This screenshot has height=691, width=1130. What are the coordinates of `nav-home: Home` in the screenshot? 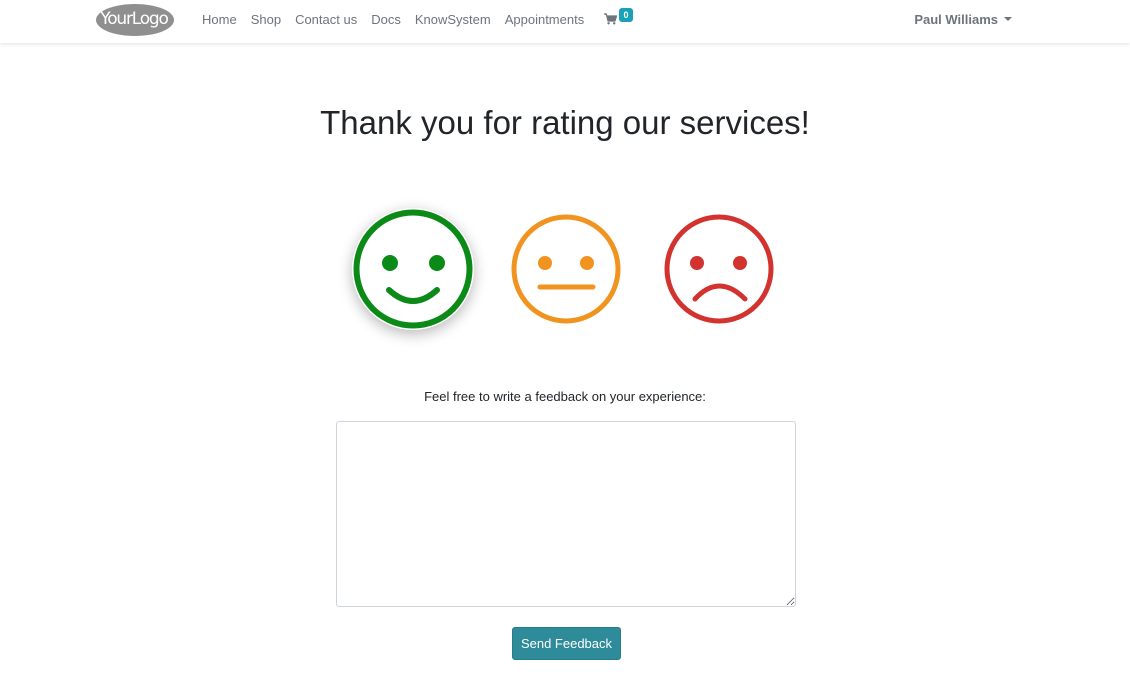 It's located at (219, 19).